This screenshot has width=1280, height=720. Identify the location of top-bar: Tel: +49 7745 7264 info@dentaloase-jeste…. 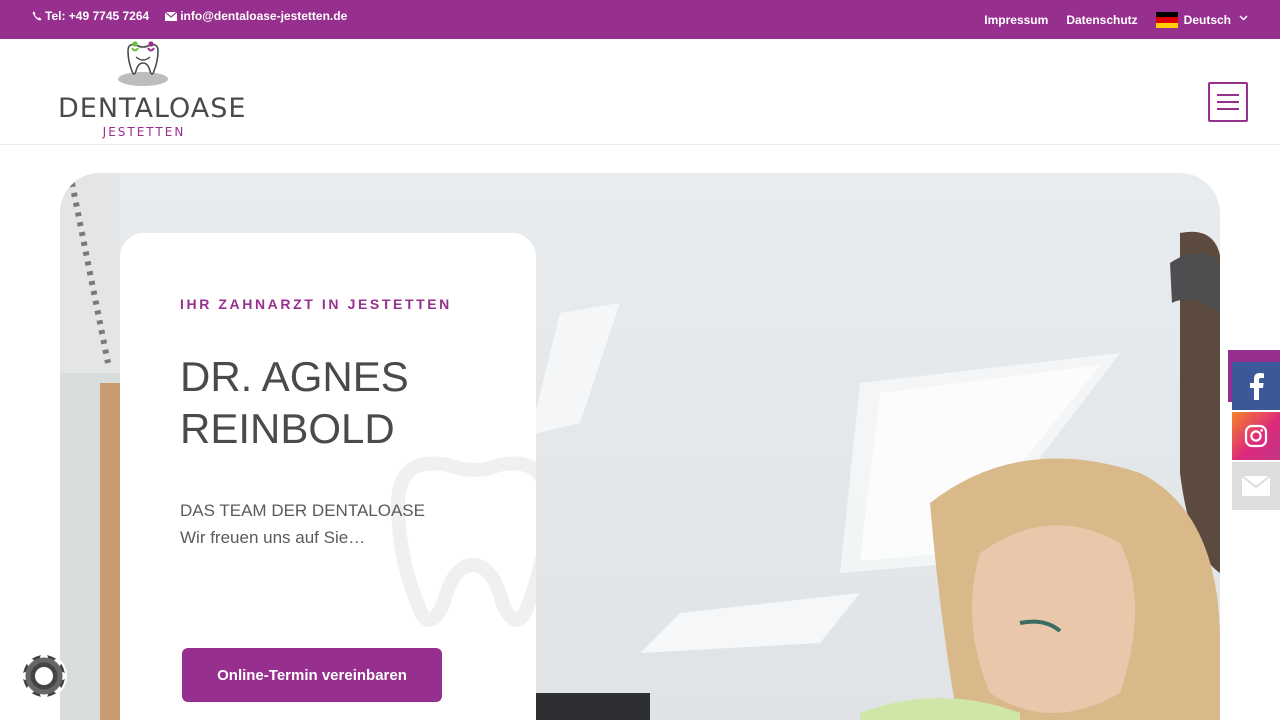
(640, 19).